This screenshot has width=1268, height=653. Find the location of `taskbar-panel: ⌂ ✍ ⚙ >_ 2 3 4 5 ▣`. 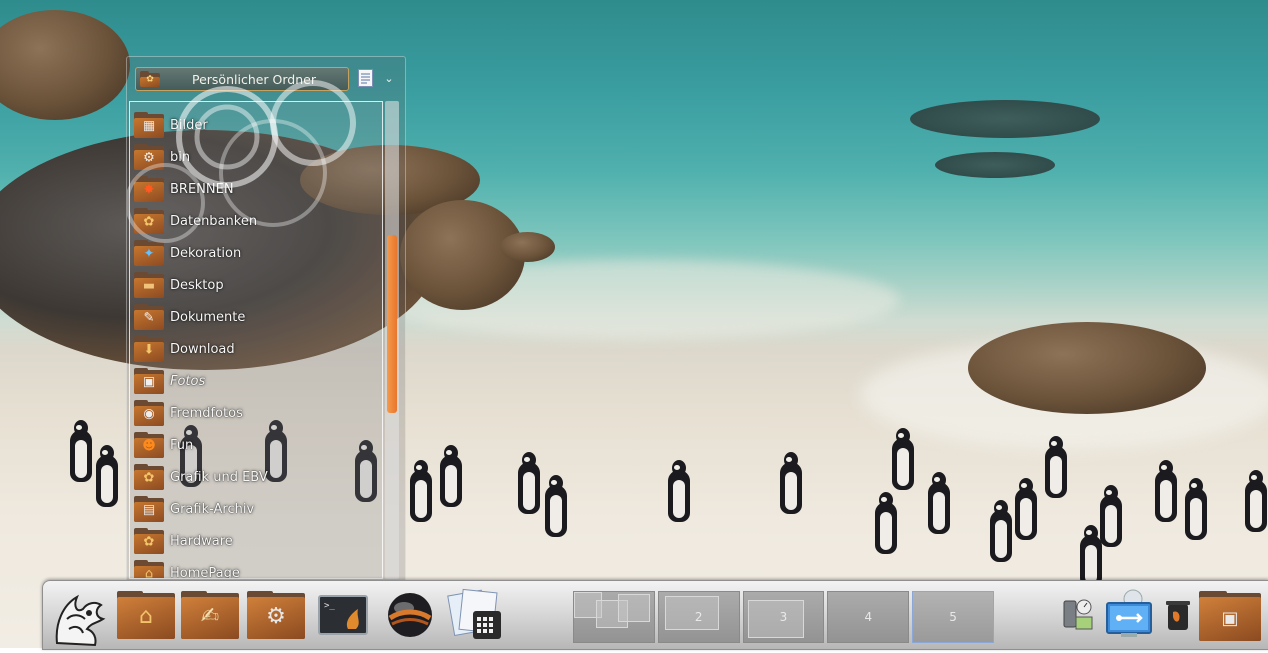

taskbar-panel: ⌂ ✍ ⚙ >_ 2 3 4 5 ▣ is located at coordinates (655, 615).